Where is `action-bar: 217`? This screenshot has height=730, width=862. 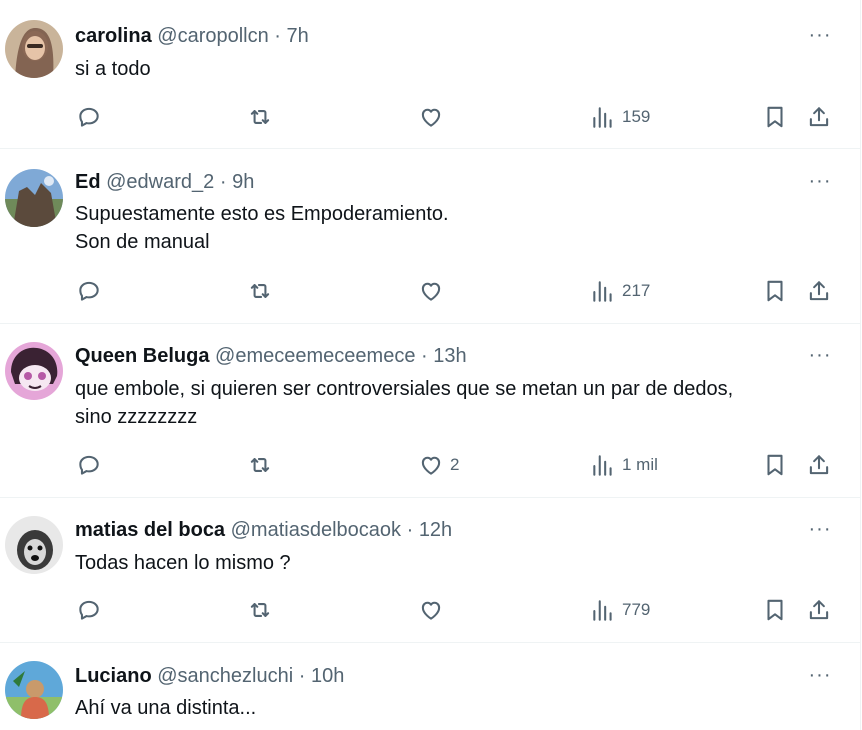
action-bar: 217 is located at coordinates (430, 291).